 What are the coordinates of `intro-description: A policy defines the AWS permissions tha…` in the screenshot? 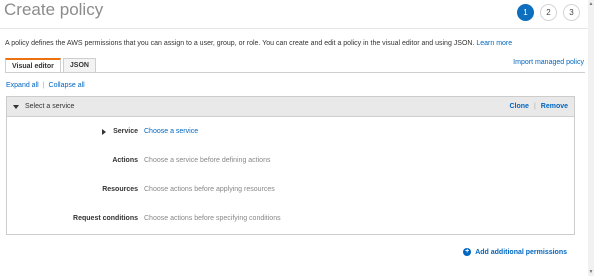 It's located at (240, 43).